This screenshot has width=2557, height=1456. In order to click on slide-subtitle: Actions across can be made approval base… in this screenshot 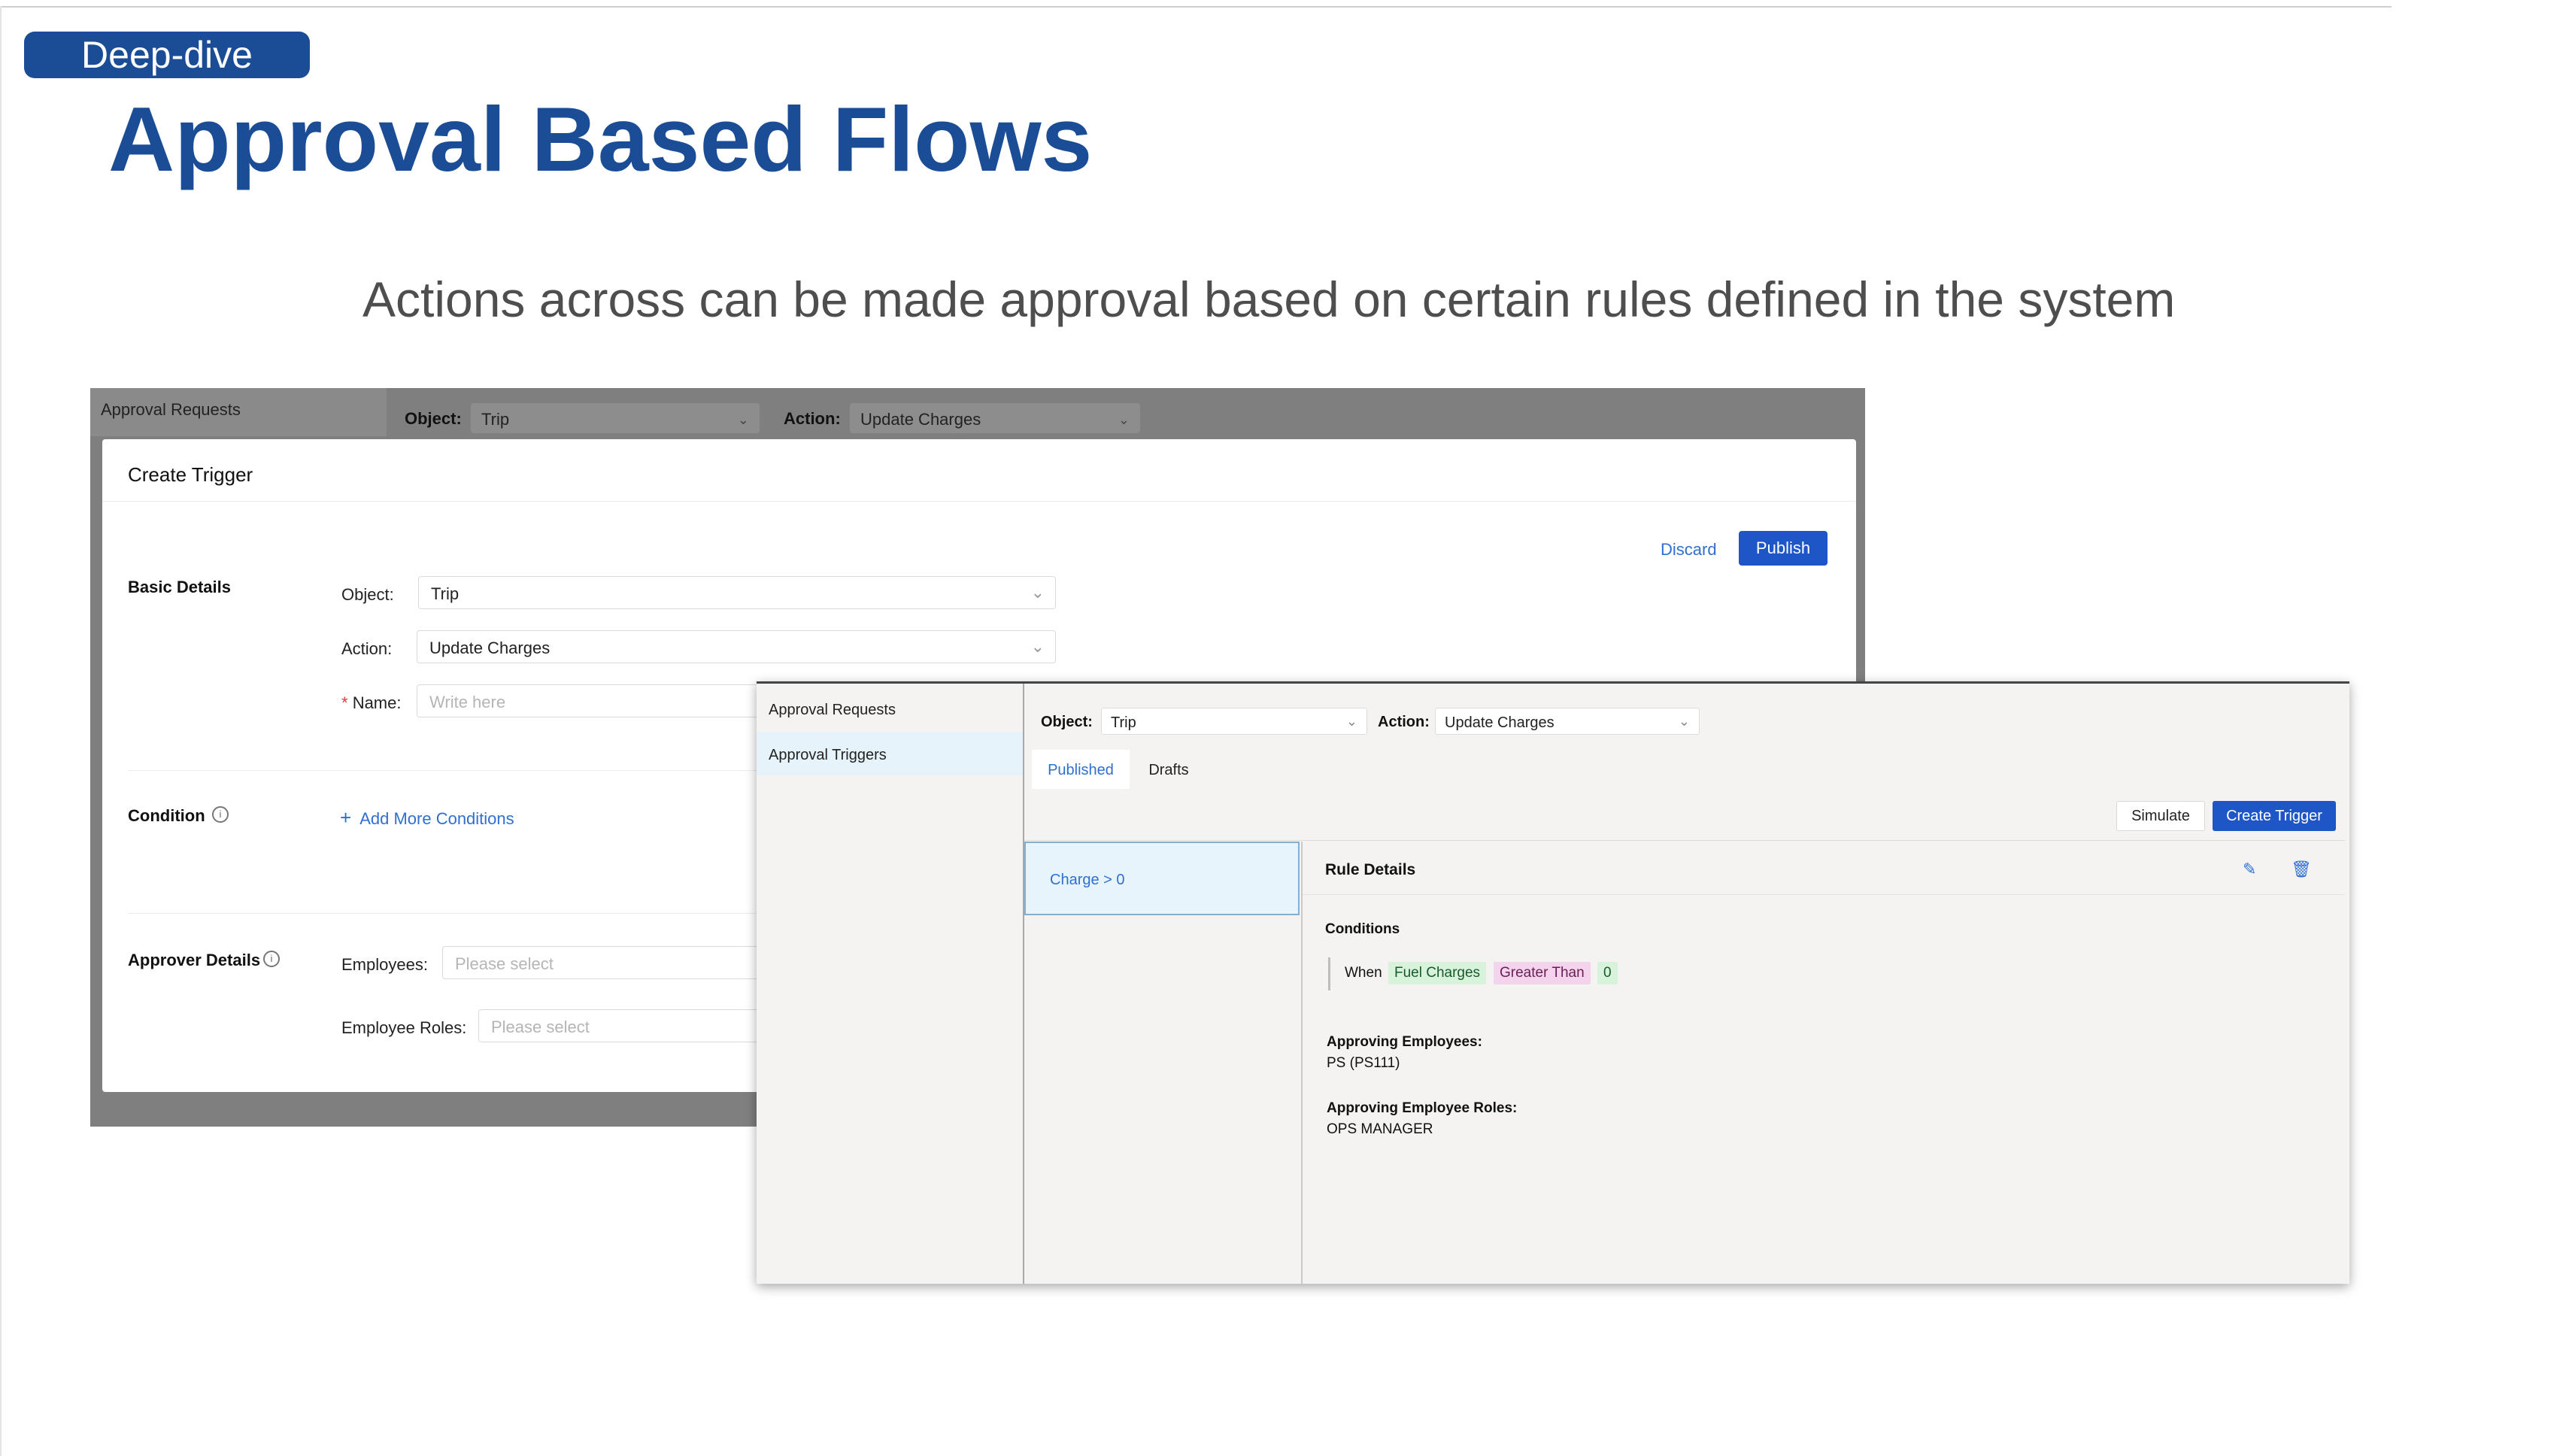, I will do `click(1269, 299)`.